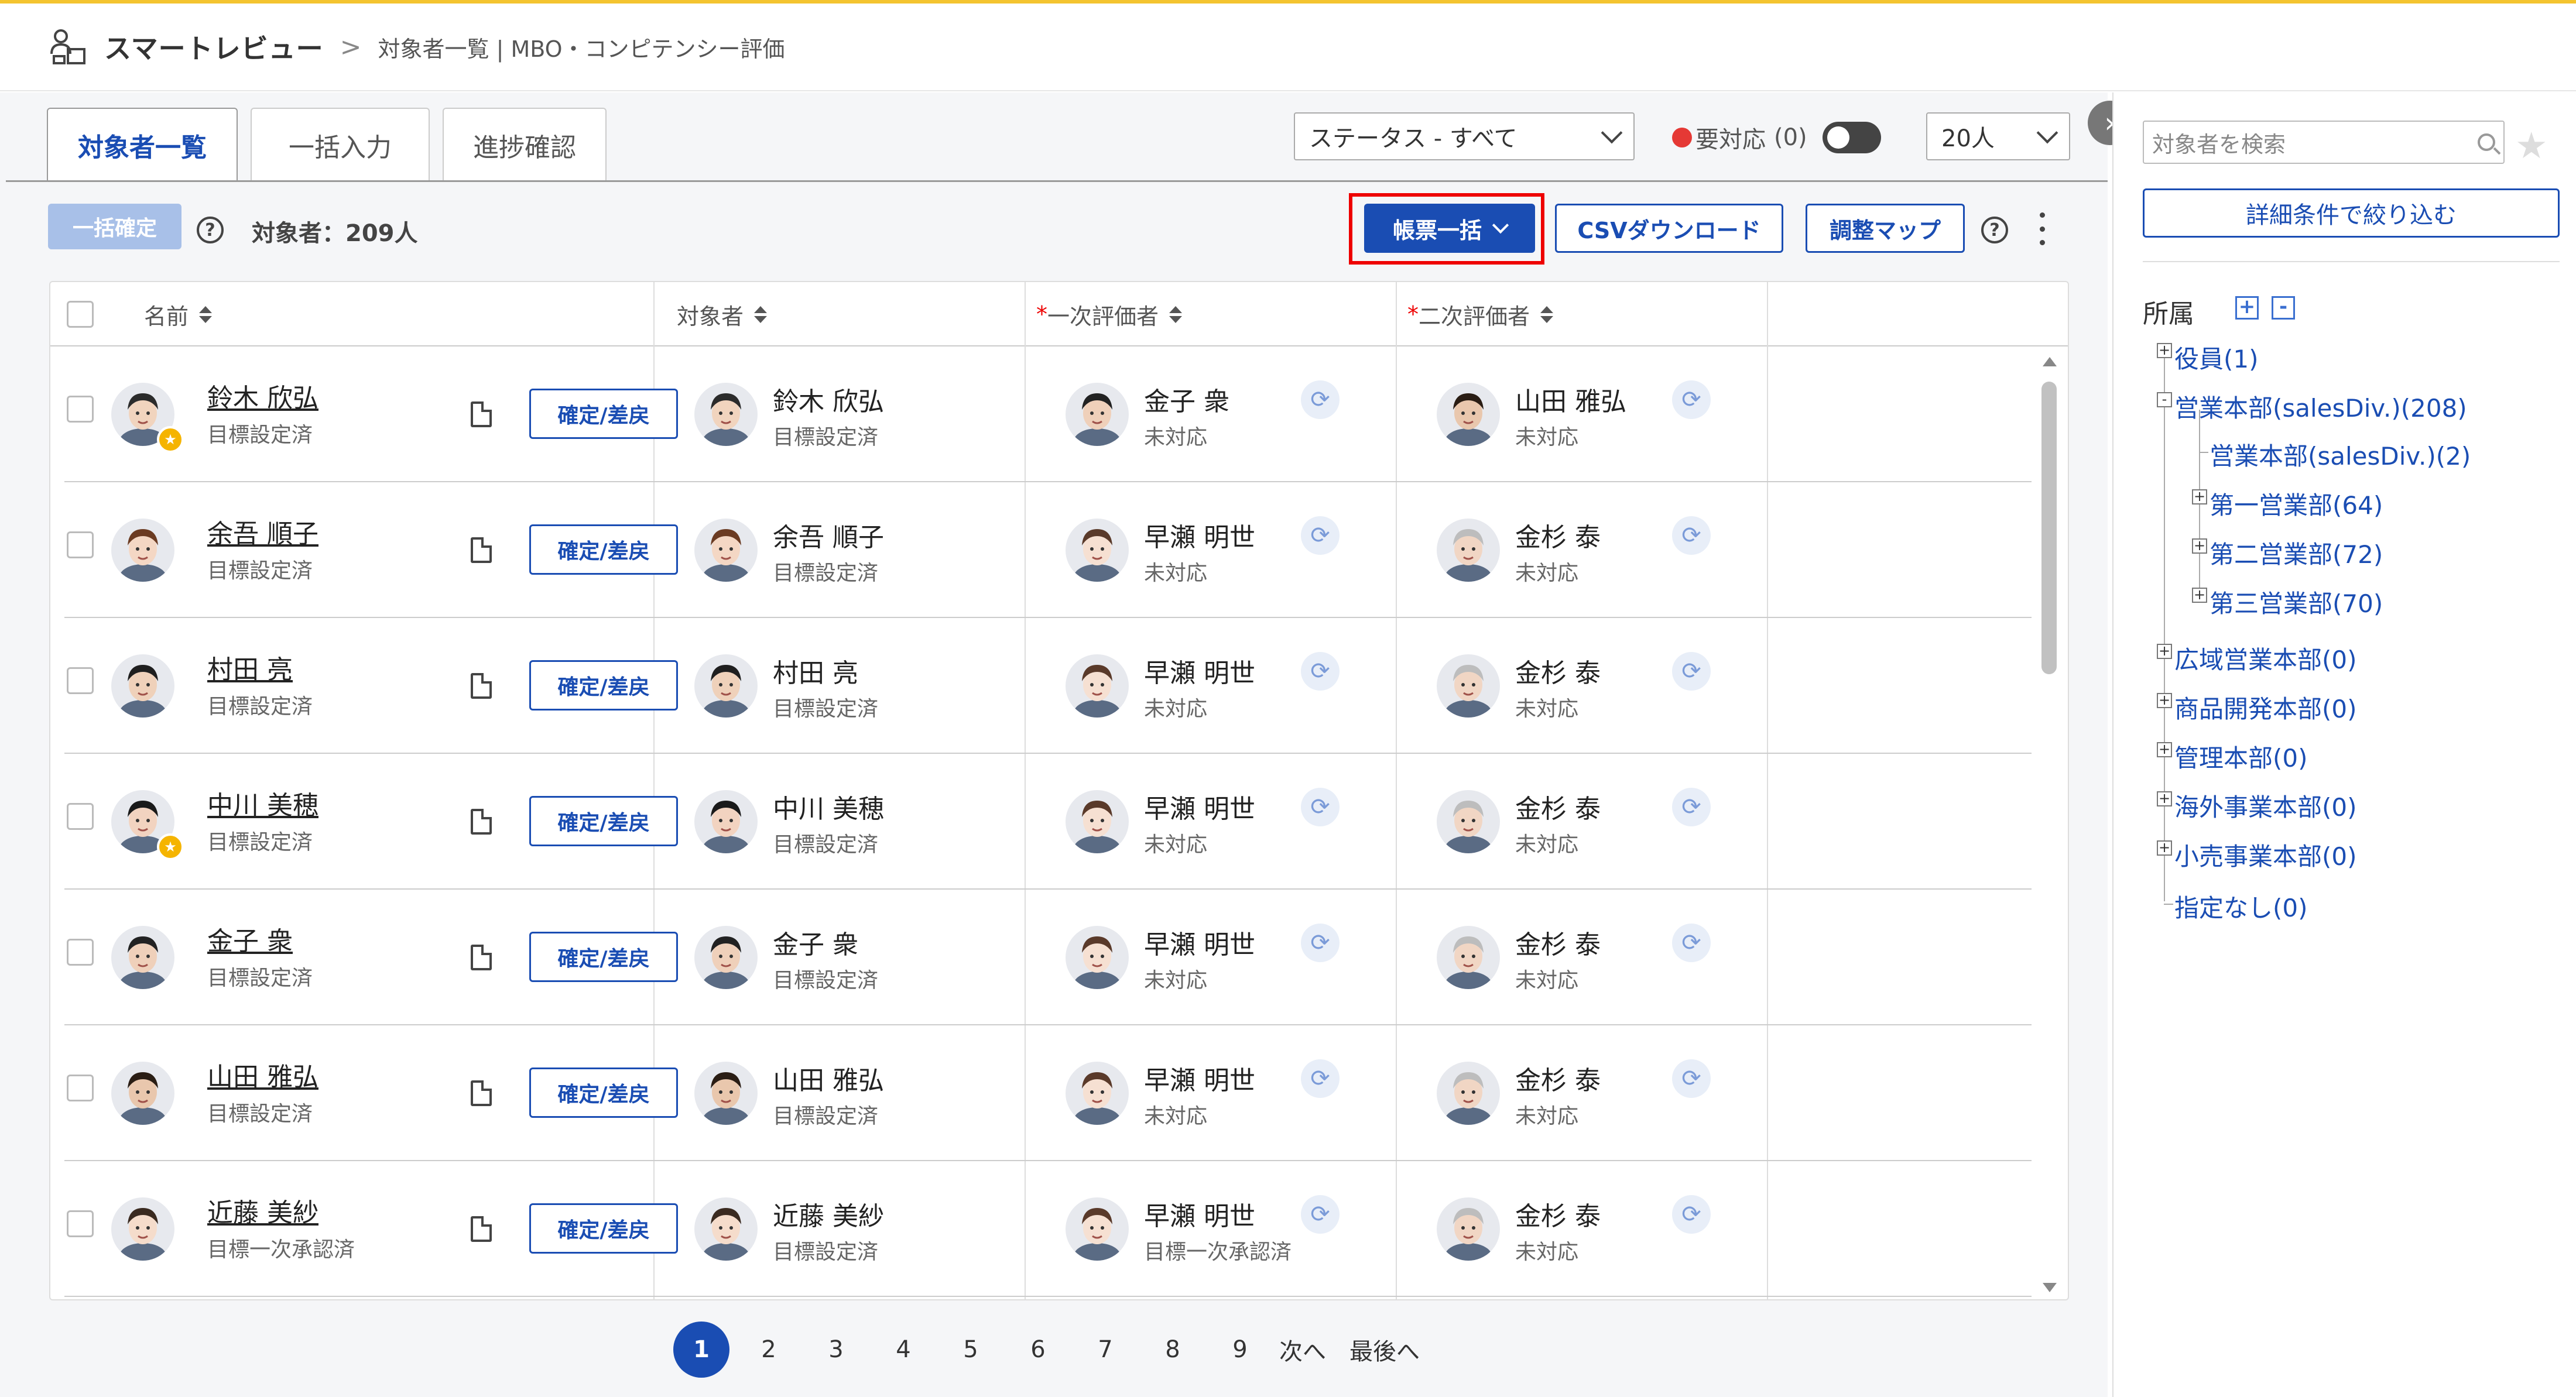 The image size is (2576, 1397). What do you see at coordinates (1384, 1350) in the screenshot?
I see `last-page-link: 最後へ` at bounding box center [1384, 1350].